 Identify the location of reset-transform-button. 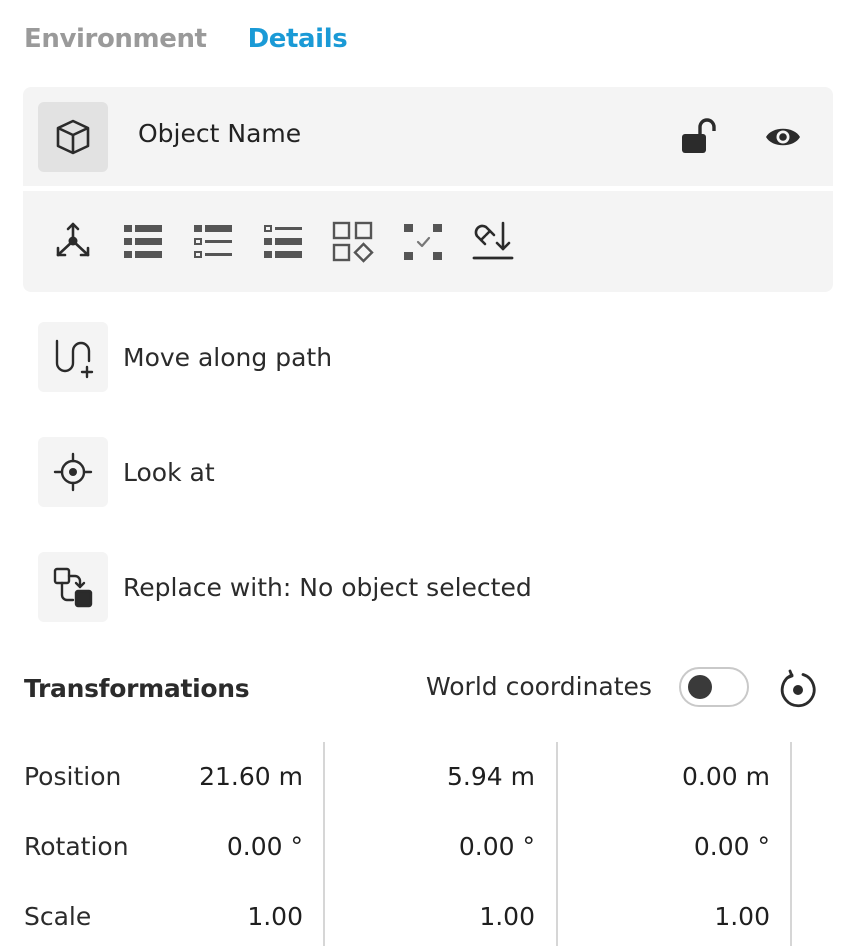
(798, 689).